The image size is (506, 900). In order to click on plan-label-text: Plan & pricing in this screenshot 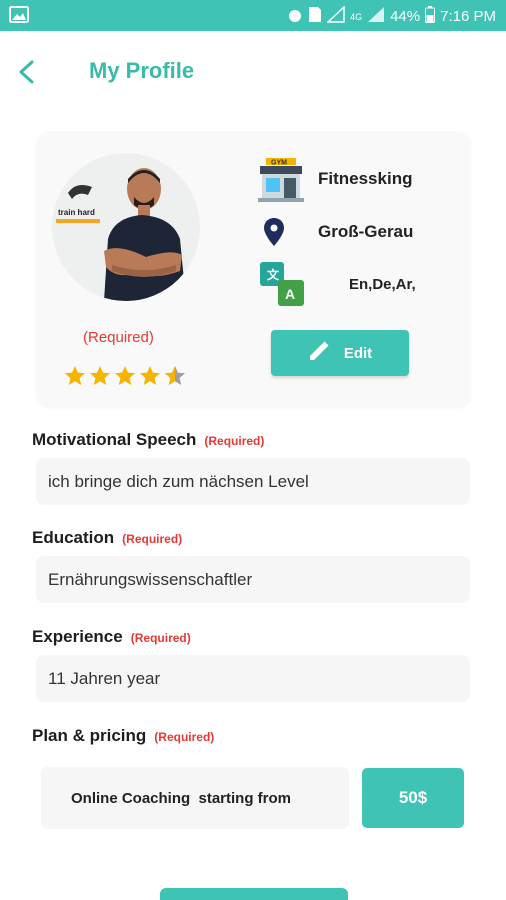, I will do `click(89, 735)`.